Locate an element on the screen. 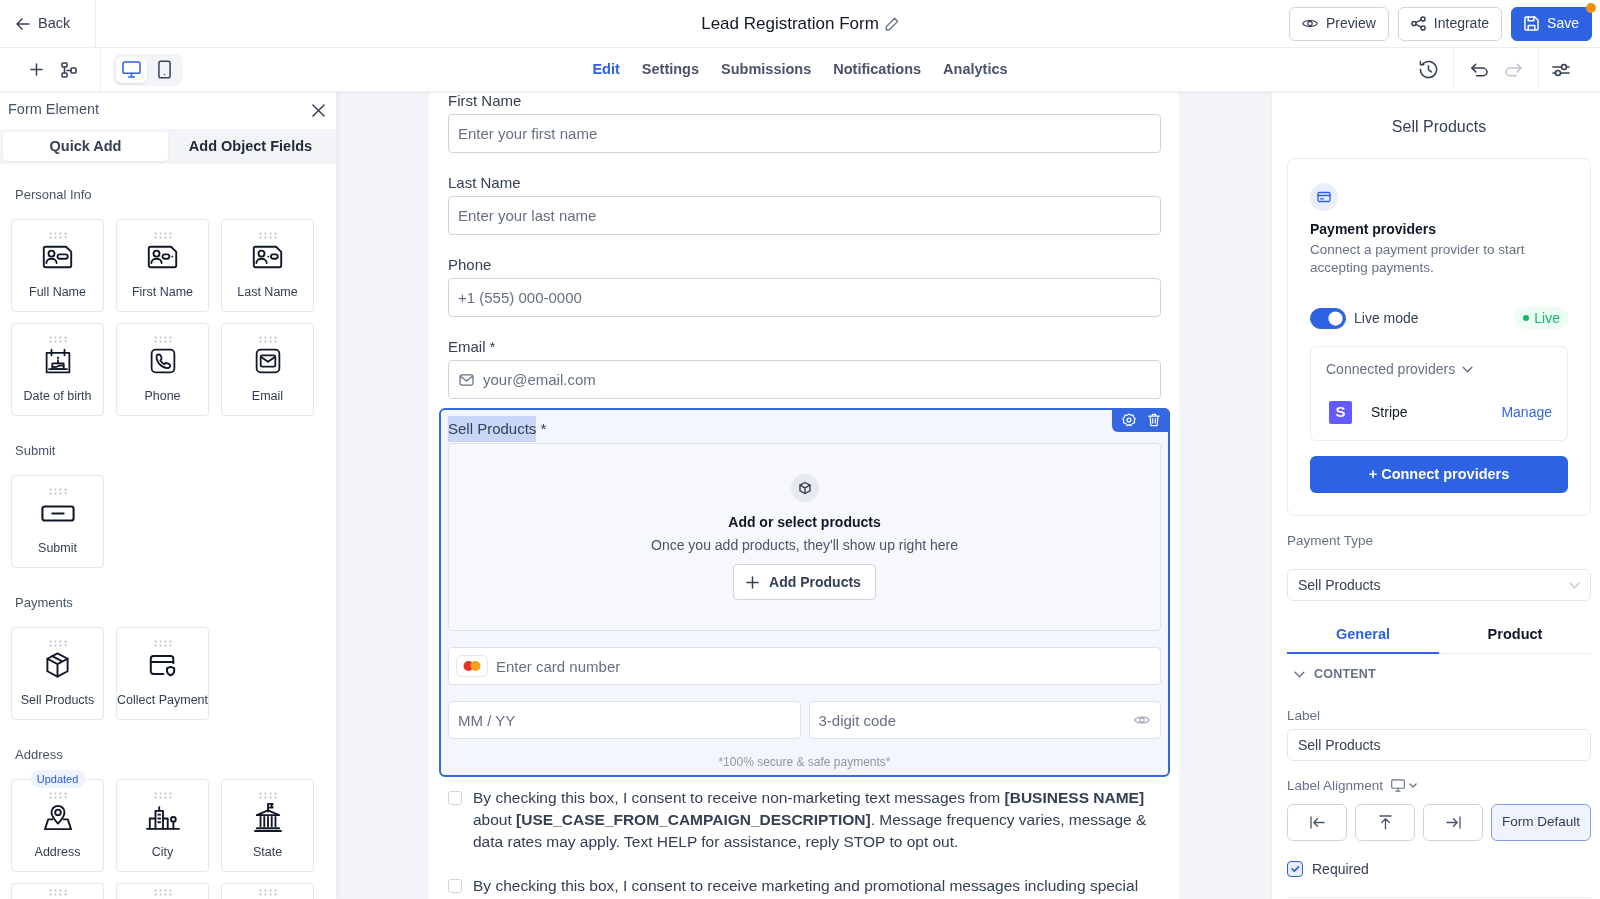 Image resolution: width=1600 pixels, height=899 pixels. button-outline-icon is located at coordinates (57, 513).